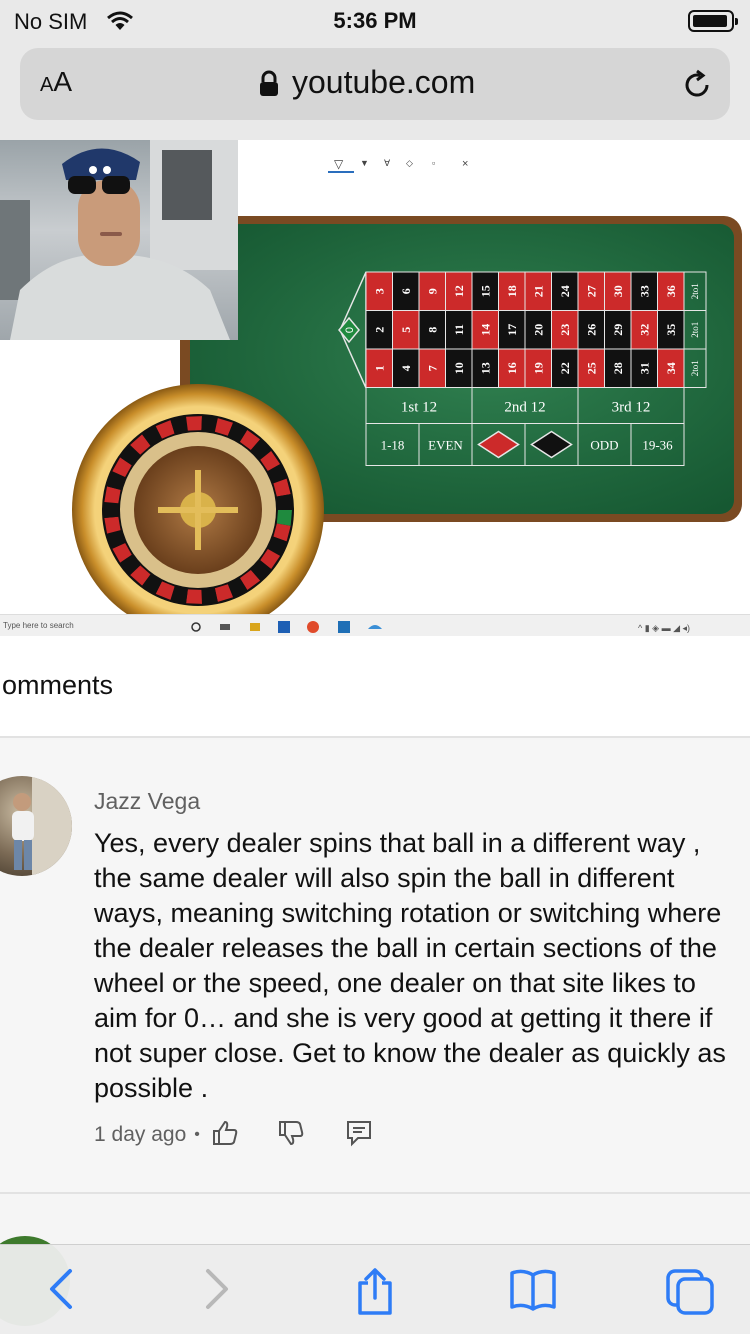  I want to click on reload-icon, so click(697, 87).